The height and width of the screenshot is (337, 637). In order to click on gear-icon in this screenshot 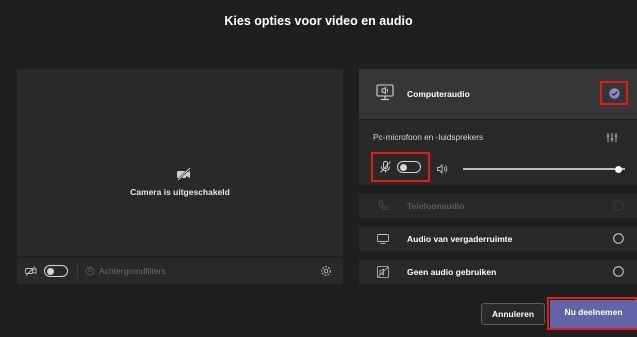, I will do `click(326, 271)`.